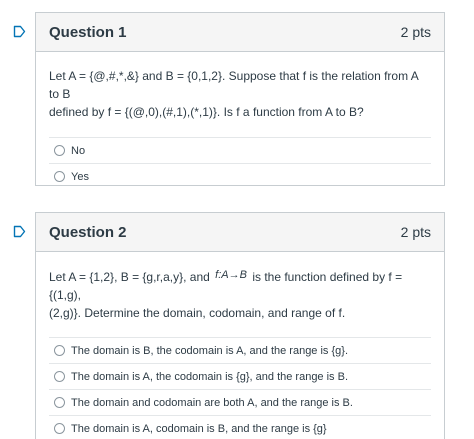  Describe the element at coordinates (234, 275) in the screenshot. I see `math-arrow: →` at that location.